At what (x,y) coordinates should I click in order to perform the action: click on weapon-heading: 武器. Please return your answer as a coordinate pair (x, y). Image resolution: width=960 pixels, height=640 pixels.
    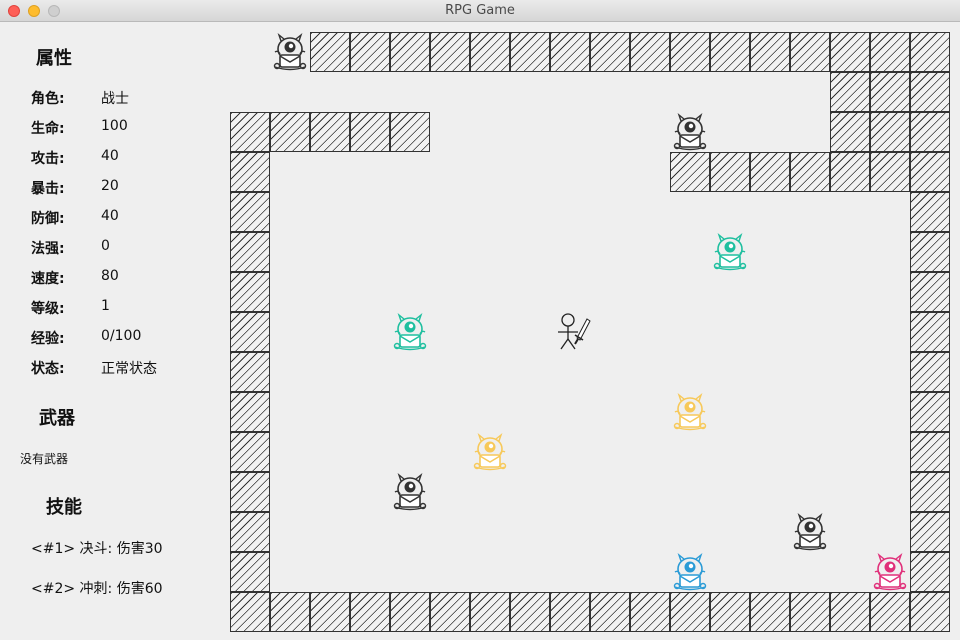
    Looking at the image, I should click on (57, 418).